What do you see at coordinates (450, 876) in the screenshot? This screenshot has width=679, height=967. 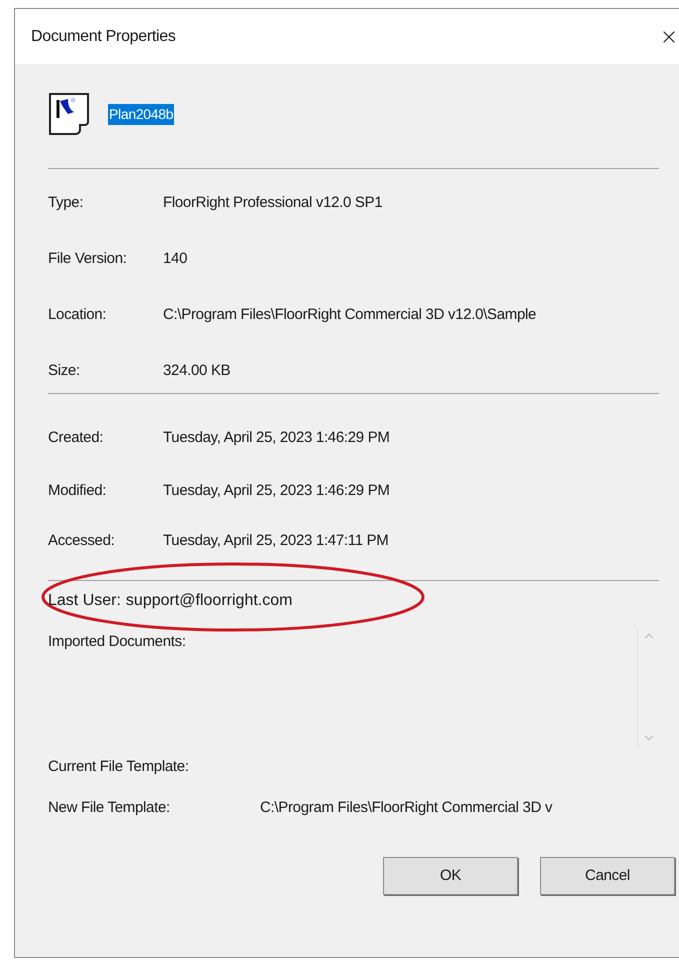 I see `dialog-button: OK` at bounding box center [450, 876].